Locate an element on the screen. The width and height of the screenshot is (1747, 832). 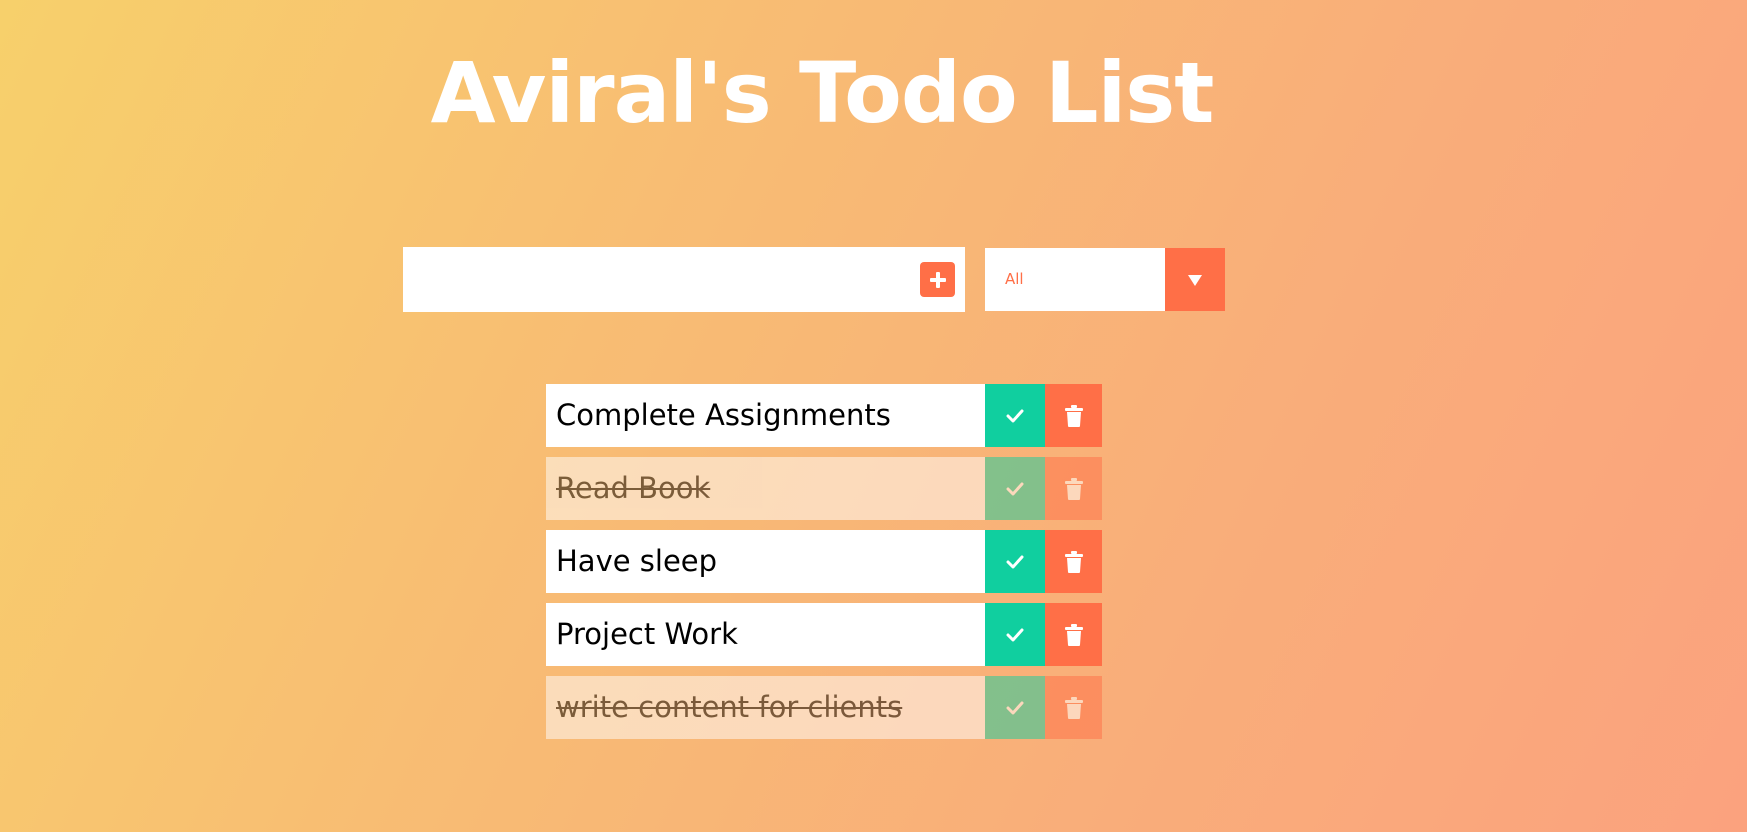
filter-select: All is located at coordinates (1105, 279).